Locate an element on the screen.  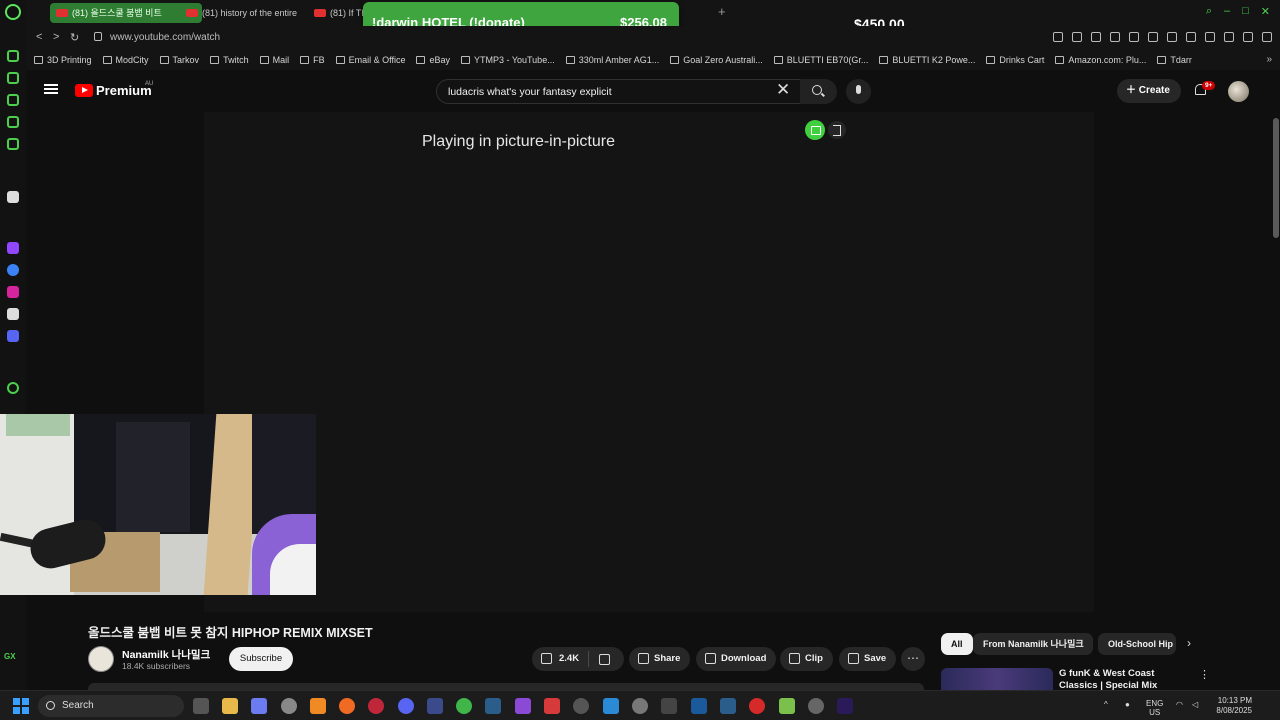
like-count: 2.4K is located at coordinates (569, 659).